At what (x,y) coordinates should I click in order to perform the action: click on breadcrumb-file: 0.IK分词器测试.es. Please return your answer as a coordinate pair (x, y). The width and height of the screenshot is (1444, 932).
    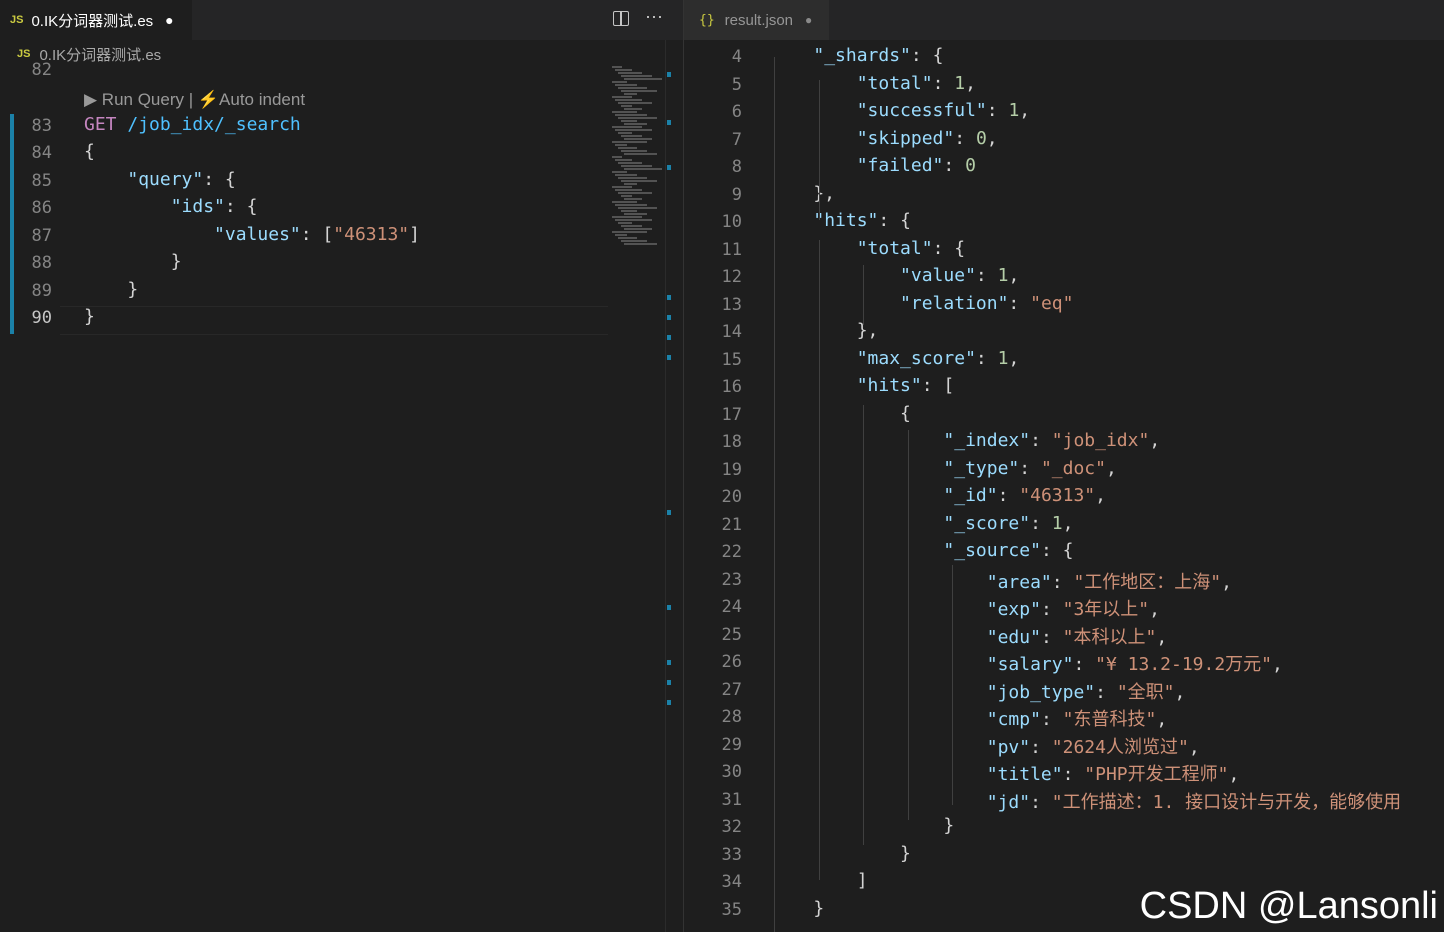
    Looking at the image, I should click on (100, 54).